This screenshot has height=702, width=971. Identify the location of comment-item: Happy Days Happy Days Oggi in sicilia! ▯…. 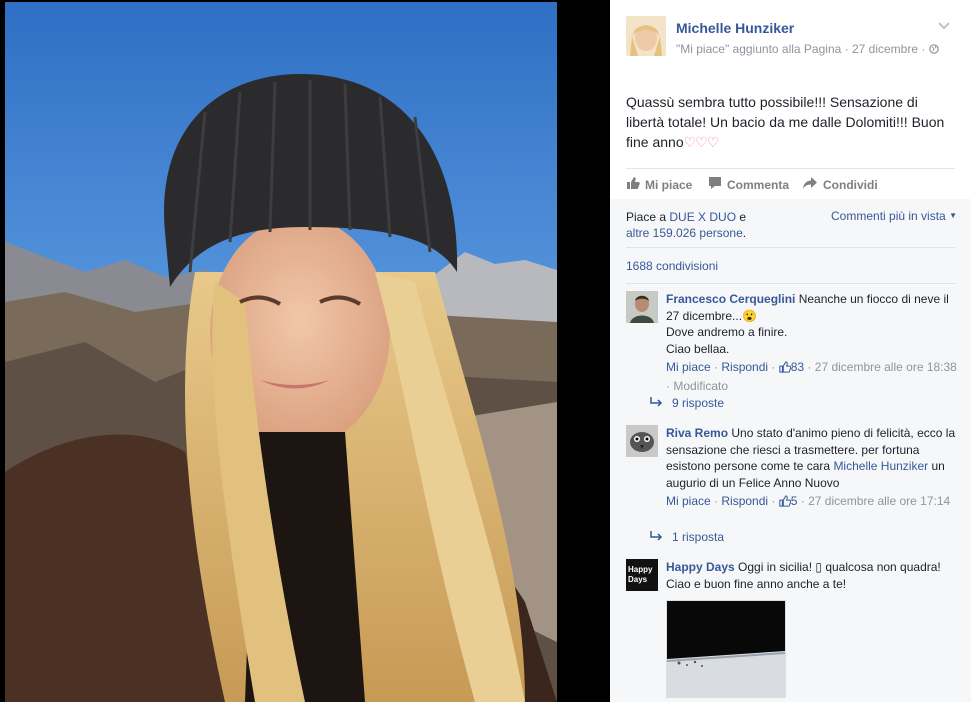
(791, 629).